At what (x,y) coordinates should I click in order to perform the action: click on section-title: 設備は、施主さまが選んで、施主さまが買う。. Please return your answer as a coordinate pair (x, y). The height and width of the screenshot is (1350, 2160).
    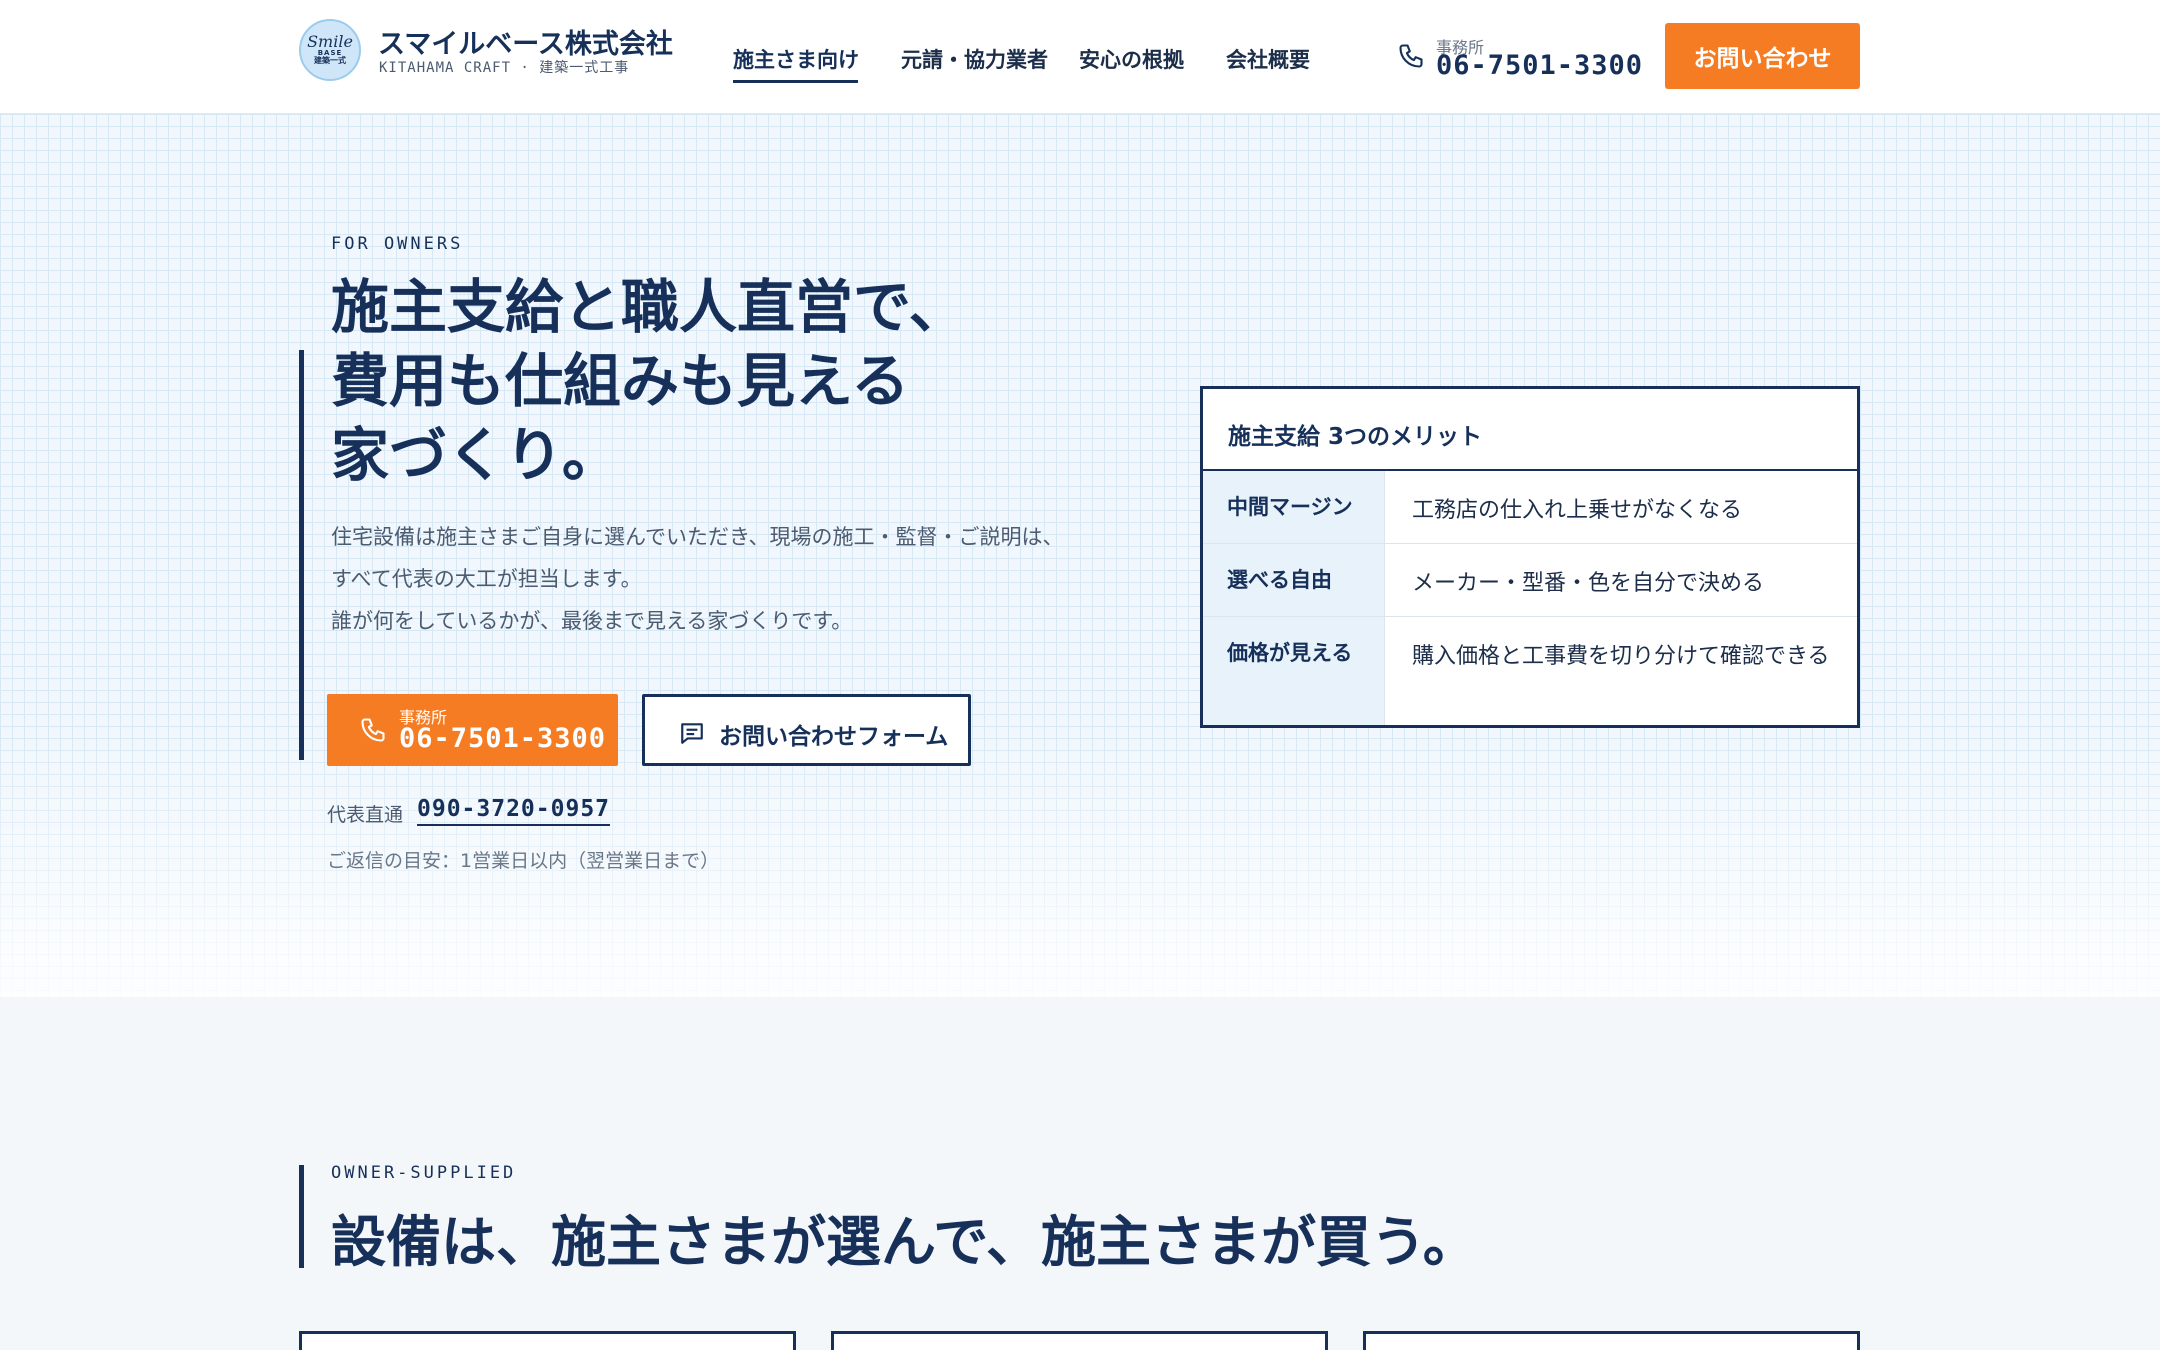
    Looking at the image, I should click on (904, 1242).